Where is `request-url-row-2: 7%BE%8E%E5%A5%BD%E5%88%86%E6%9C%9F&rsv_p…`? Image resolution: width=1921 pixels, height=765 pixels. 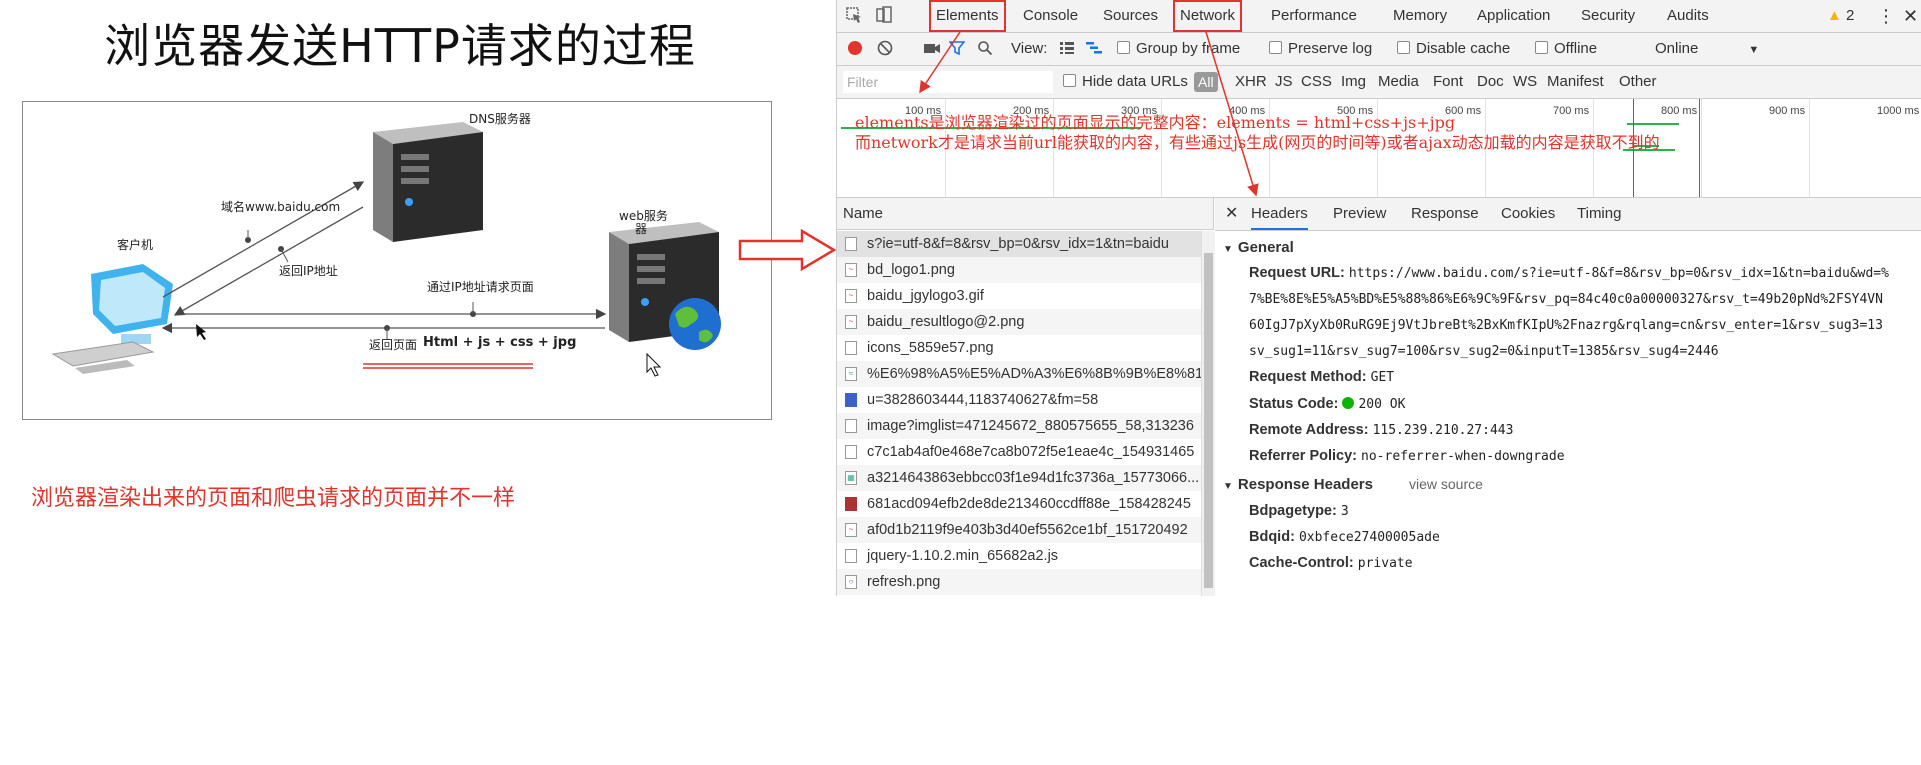 request-url-row-2: 7%BE%8E%E5%A5%BD%E5%88%86%E6%9C%9F&rsv_p… is located at coordinates (1566, 299).